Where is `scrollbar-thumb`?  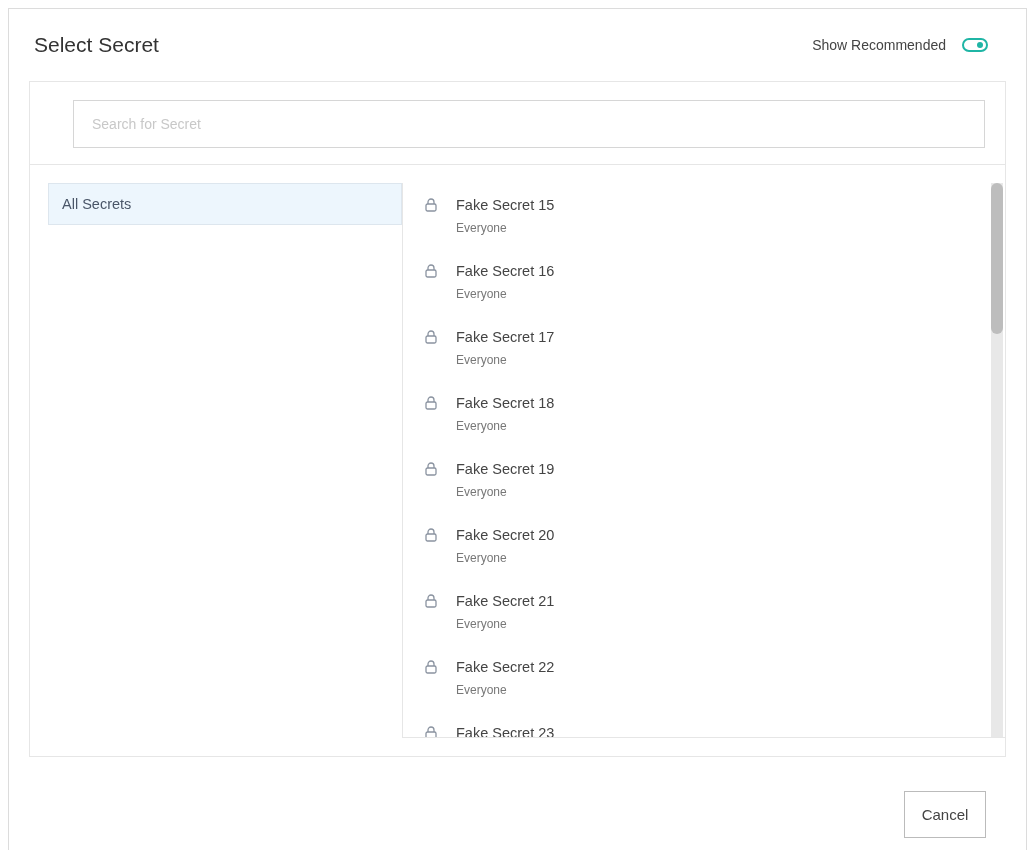 scrollbar-thumb is located at coordinates (997, 258).